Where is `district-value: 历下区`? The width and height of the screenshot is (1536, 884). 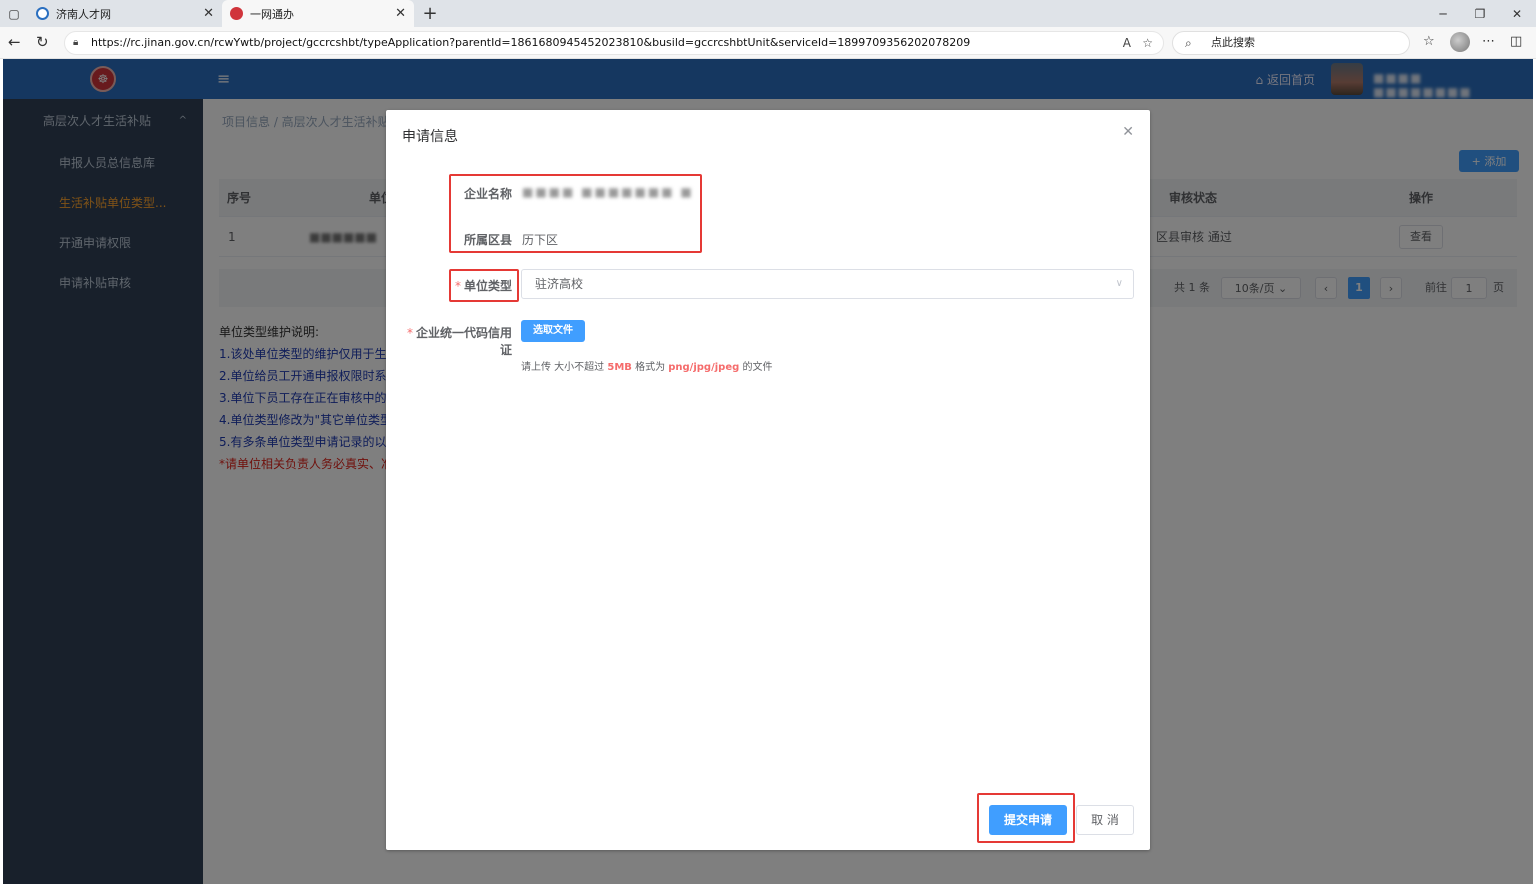 district-value: 历下区 is located at coordinates (540, 240).